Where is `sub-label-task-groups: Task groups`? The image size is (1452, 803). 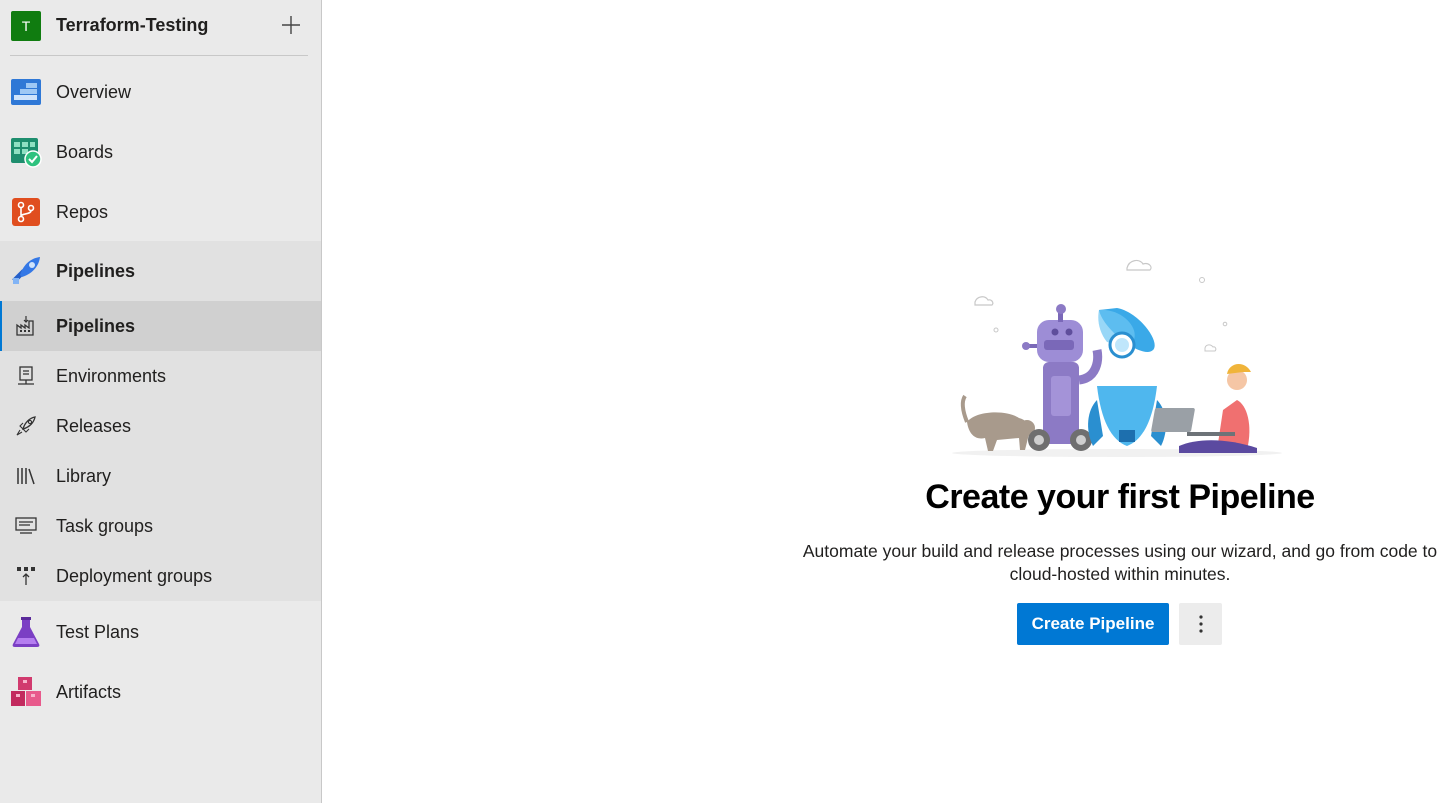 sub-label-task-groups: Task groups is located at coordinates (105, 525).